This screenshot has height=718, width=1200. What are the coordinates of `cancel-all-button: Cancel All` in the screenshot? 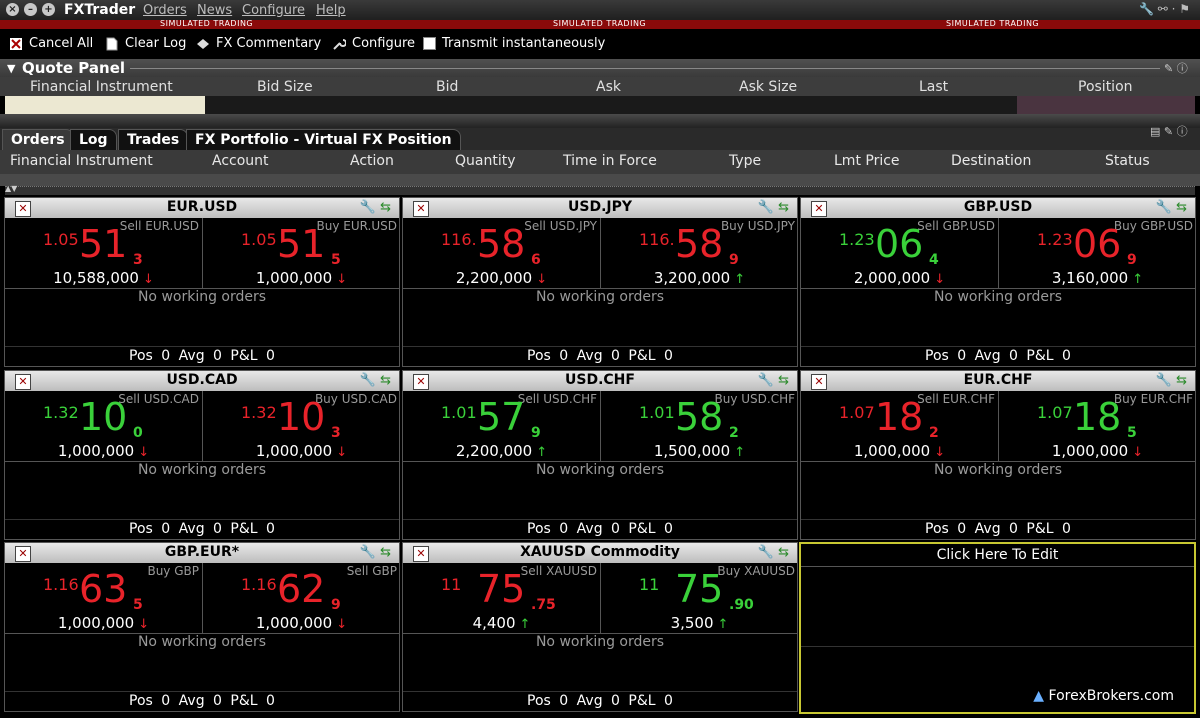 It's located at (51, 43).